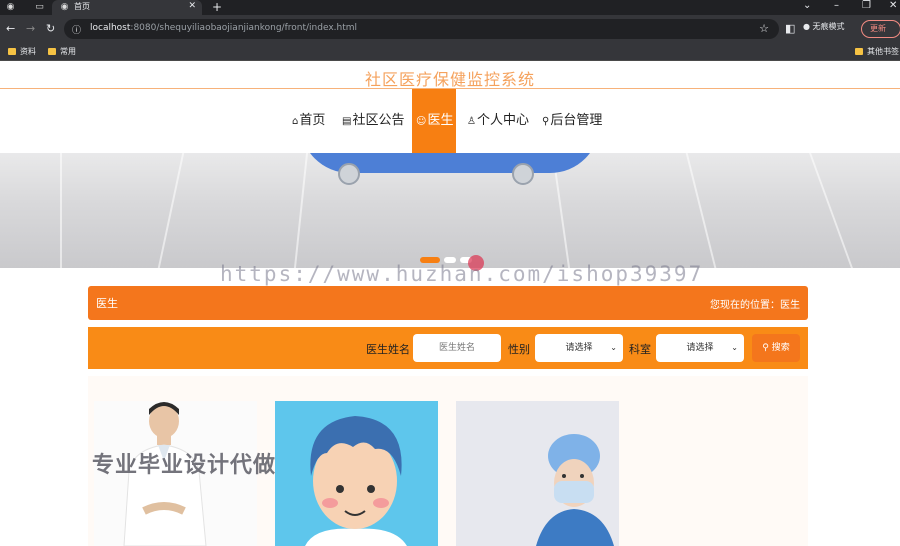 This screenshot has width=900, height=546. What do you see at coordinates (434, 121) in the screenshot?
I see `nav-doctors: ☺医生` at bounding box center [434, 121].